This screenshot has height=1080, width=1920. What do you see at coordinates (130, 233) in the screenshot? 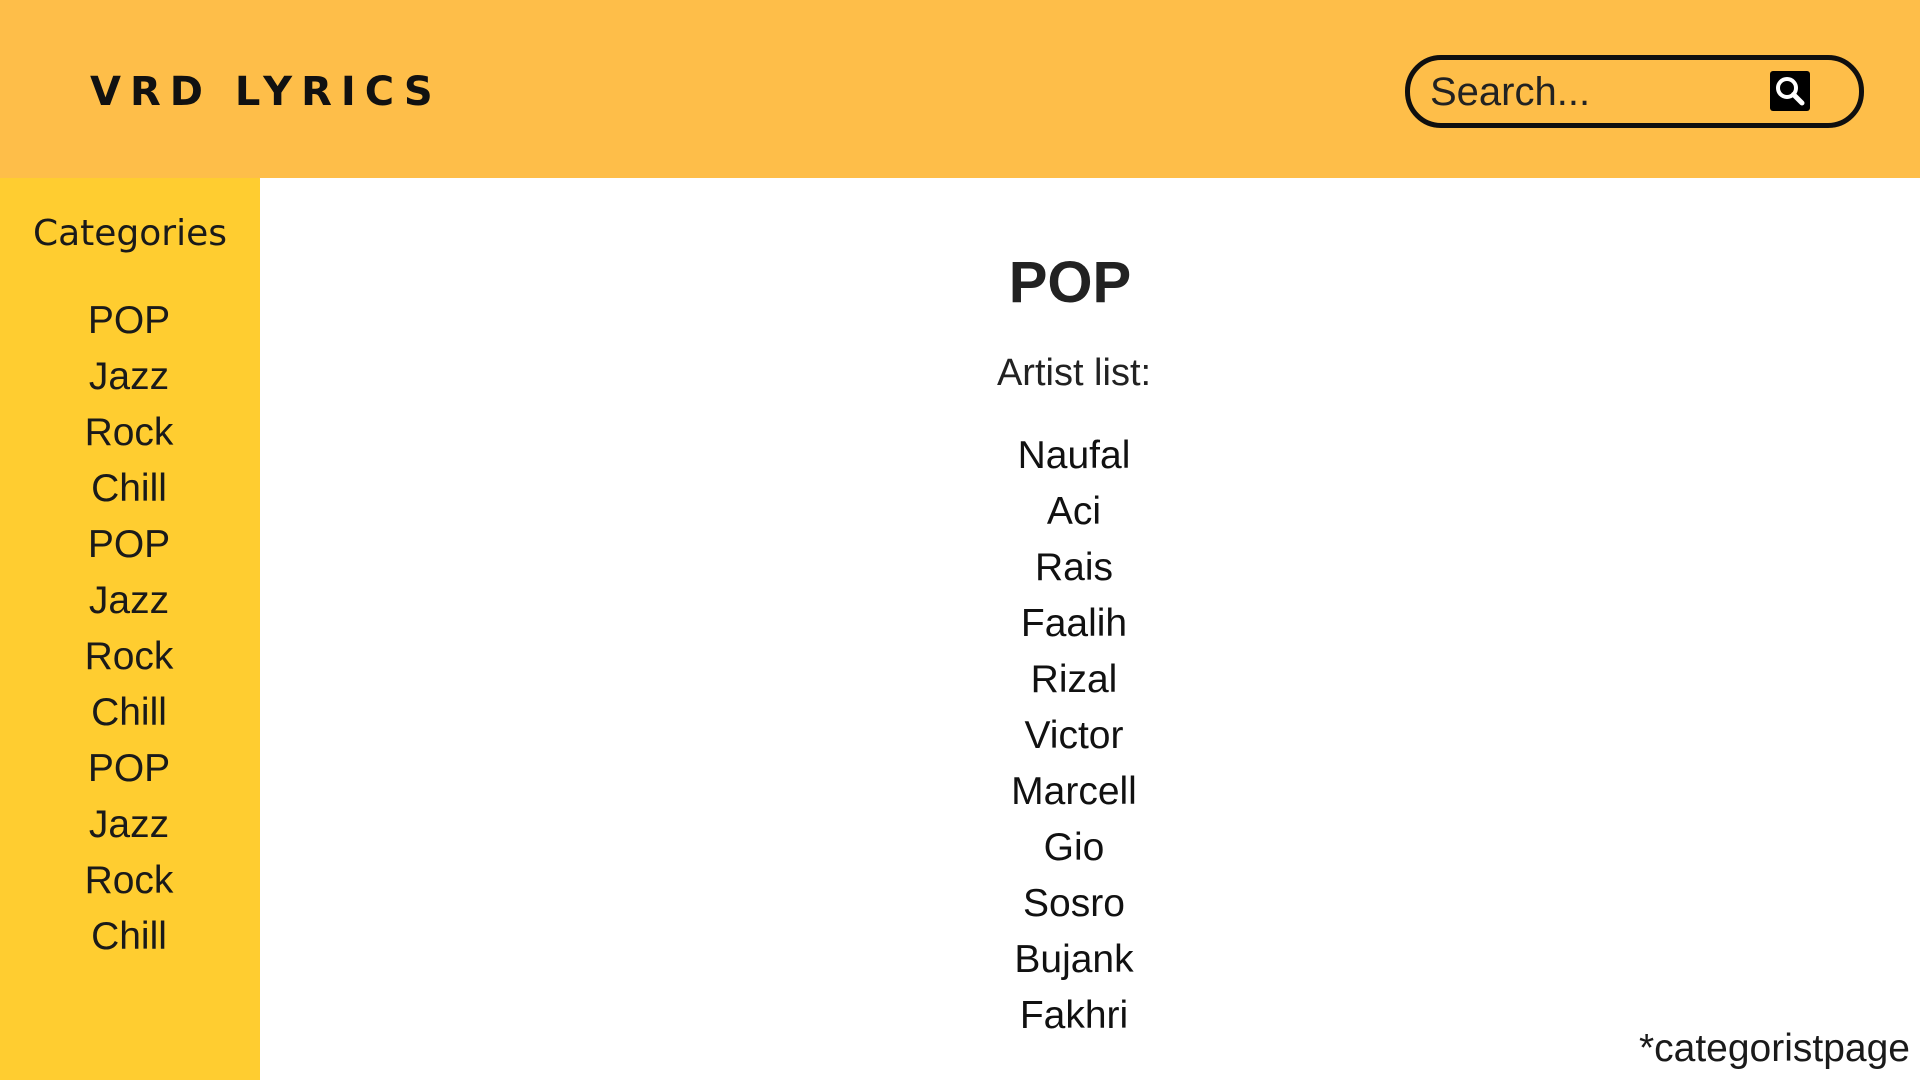
I see `sidebar-title: Categories` at bounding box center [130, 233].